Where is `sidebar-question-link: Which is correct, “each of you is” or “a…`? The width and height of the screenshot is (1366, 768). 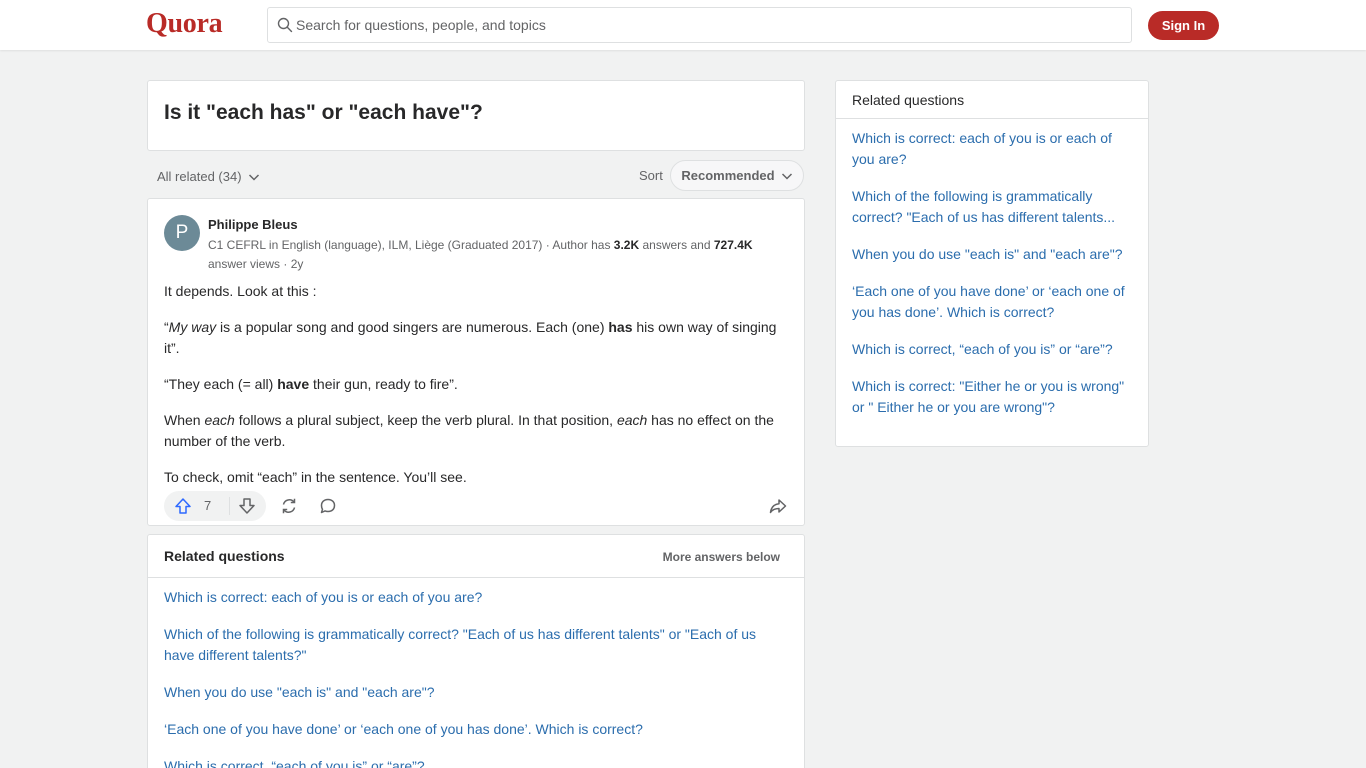
sidebar-question-link: Which is correct, “each of you is” or “a… is located at coordinates (994, 349).